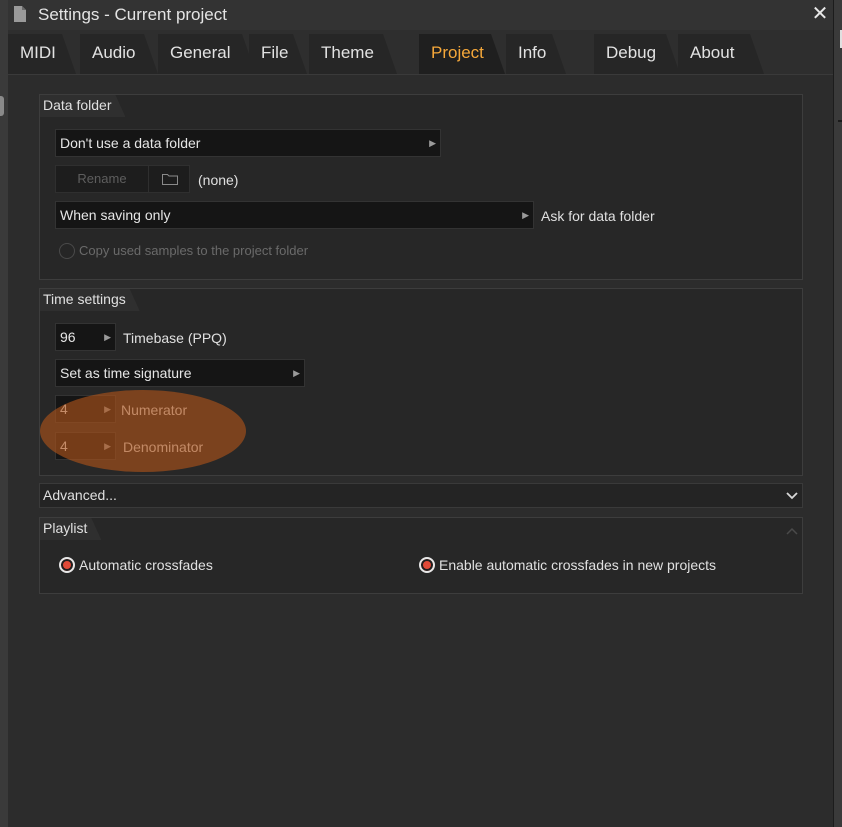 This screenshot has height=827, width=842. I want to click on tab-audio: Audio, so click(119, 54).